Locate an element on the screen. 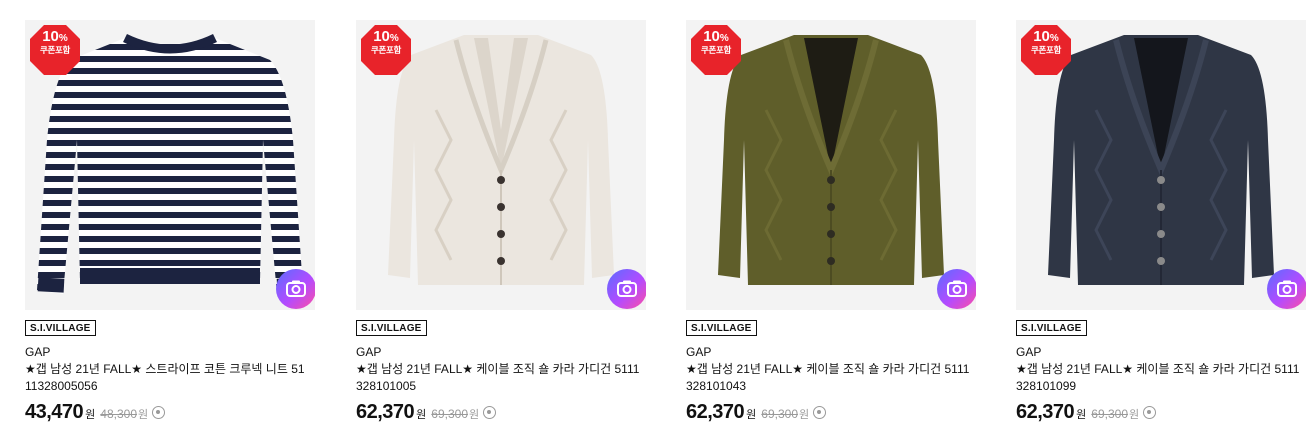 The height and width of the screenshot is (447, 1311). sale-price: 43,470 is located at coordinates (54, 412).